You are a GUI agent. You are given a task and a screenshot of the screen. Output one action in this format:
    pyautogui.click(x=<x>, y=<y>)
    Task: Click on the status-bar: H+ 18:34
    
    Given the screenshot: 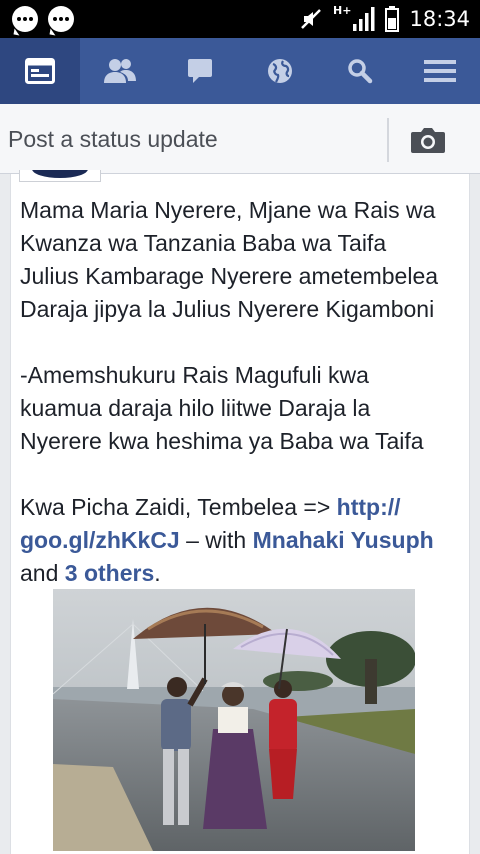 What is the action you would take?
    pyautogui.click(x=240, y=19)
    